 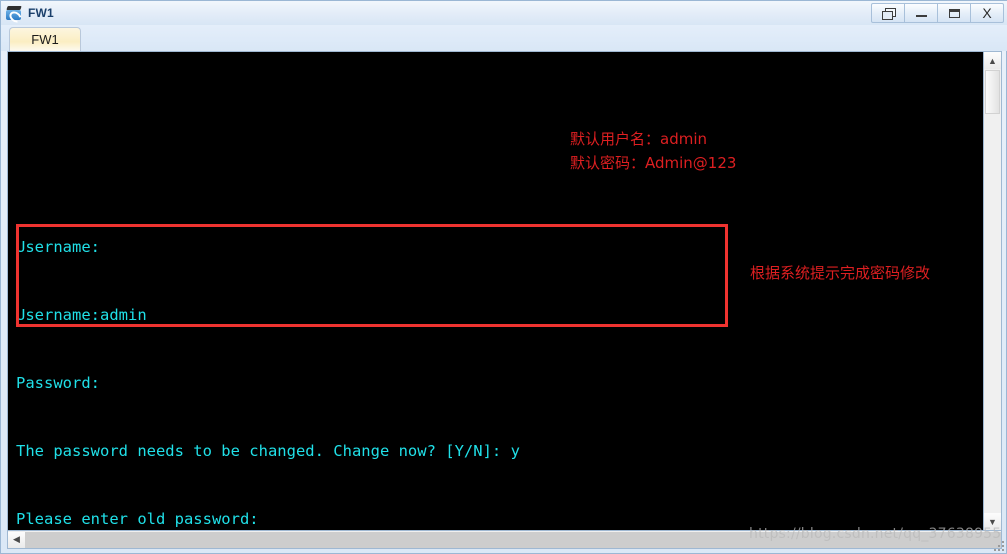 What do you see at coordinates (504, 38) in the screenshot?
I see `tab-strip: FW1` at bounding box center [504, 38].